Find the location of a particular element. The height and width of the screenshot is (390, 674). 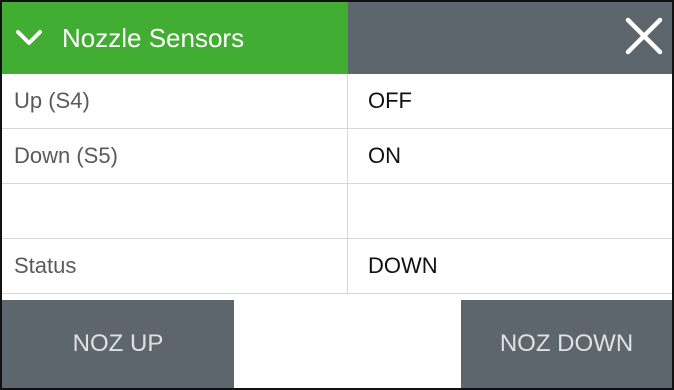

chevron-down-icon is located at coordinates (29, 38).